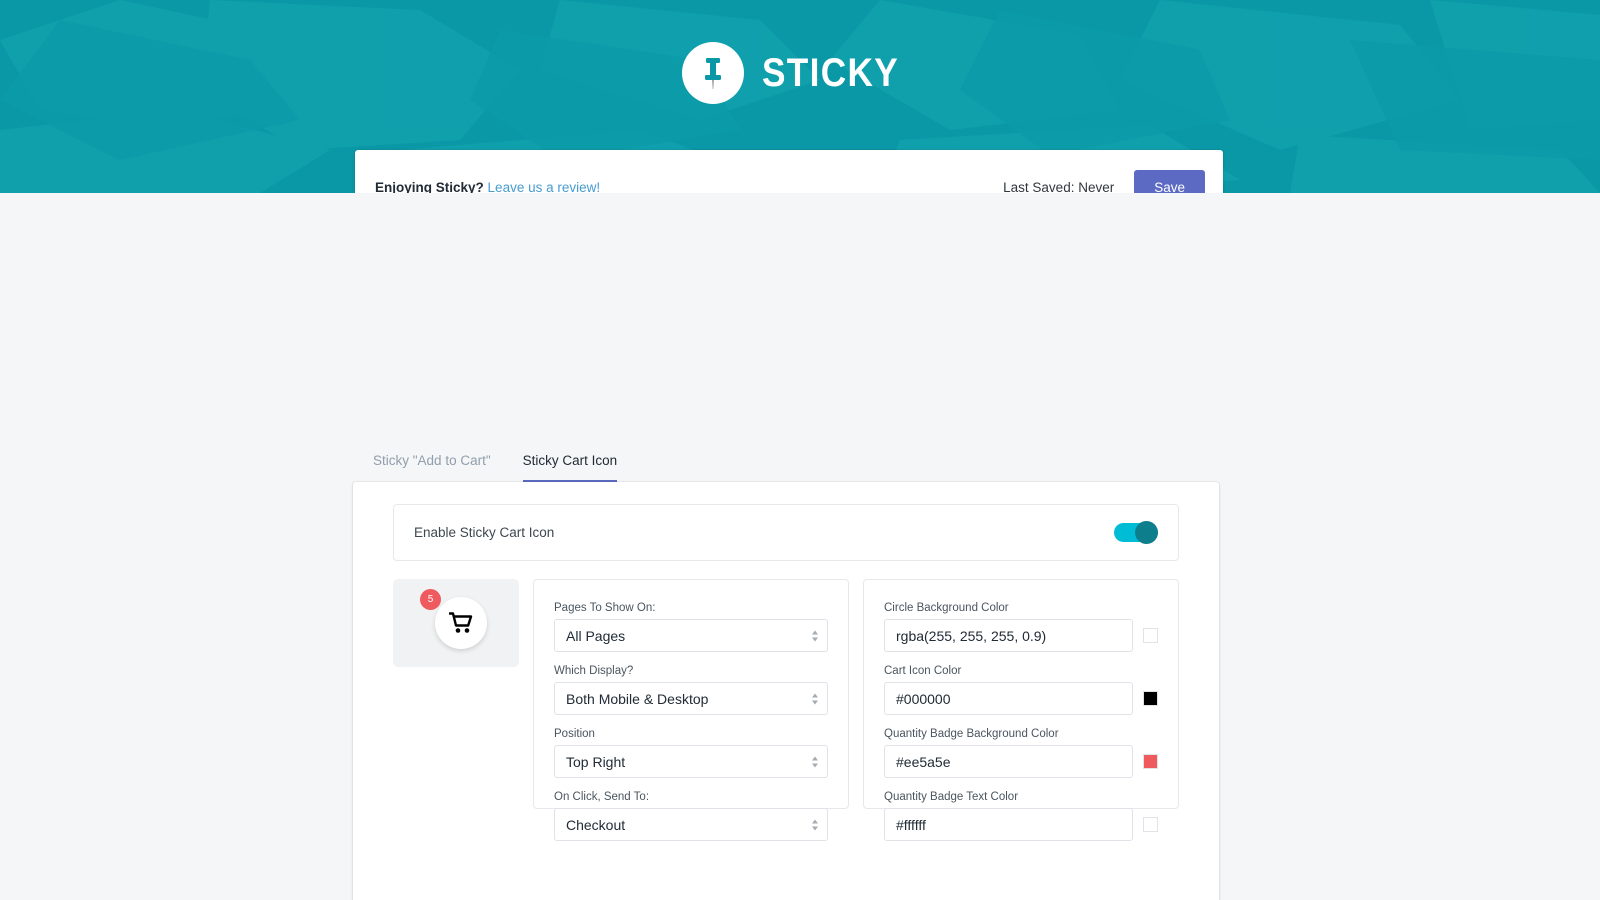 The height and width of the screenshot is (900, 1600). What do you see at coordinates (1150, 824) in the screenshot?
I see `quantity-badge-text-color-swatch` at bounding box center [1150, 824].